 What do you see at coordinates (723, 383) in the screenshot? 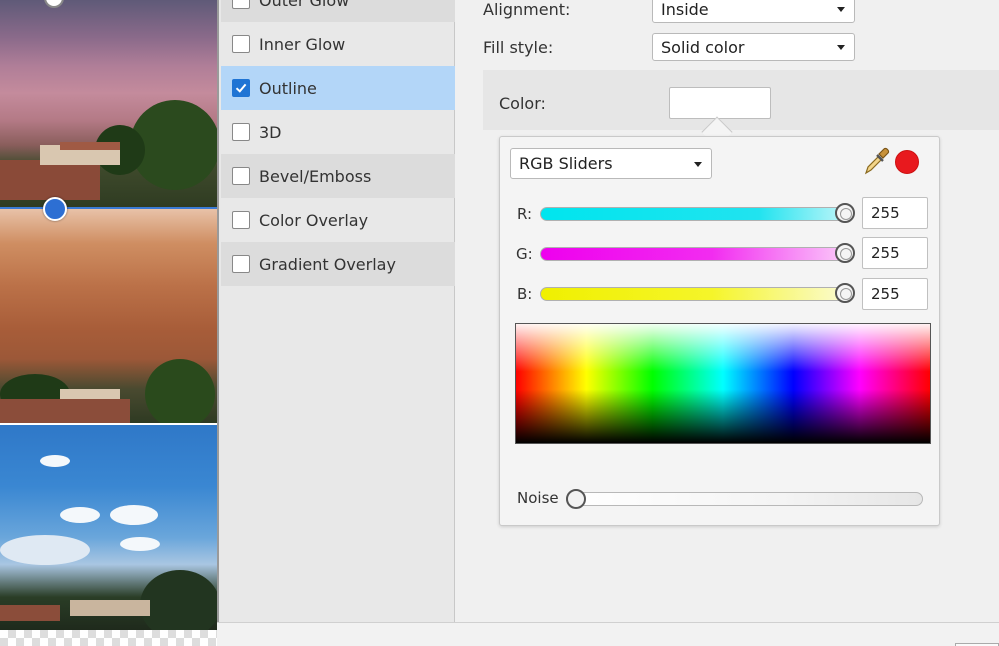
I see `color-spectrum-field` at bounding box center [723, 383].